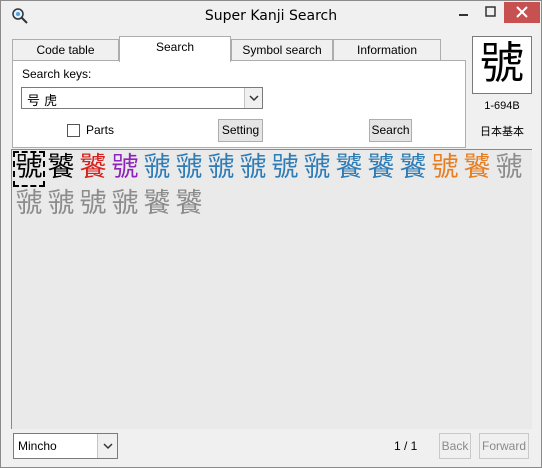 Image resolution: width=542 pixels, height=468 pixels. What do you see at coordinates (73, 130) in the screenshot?
I see `parts-checkbox` at bounding box center [73, 130].